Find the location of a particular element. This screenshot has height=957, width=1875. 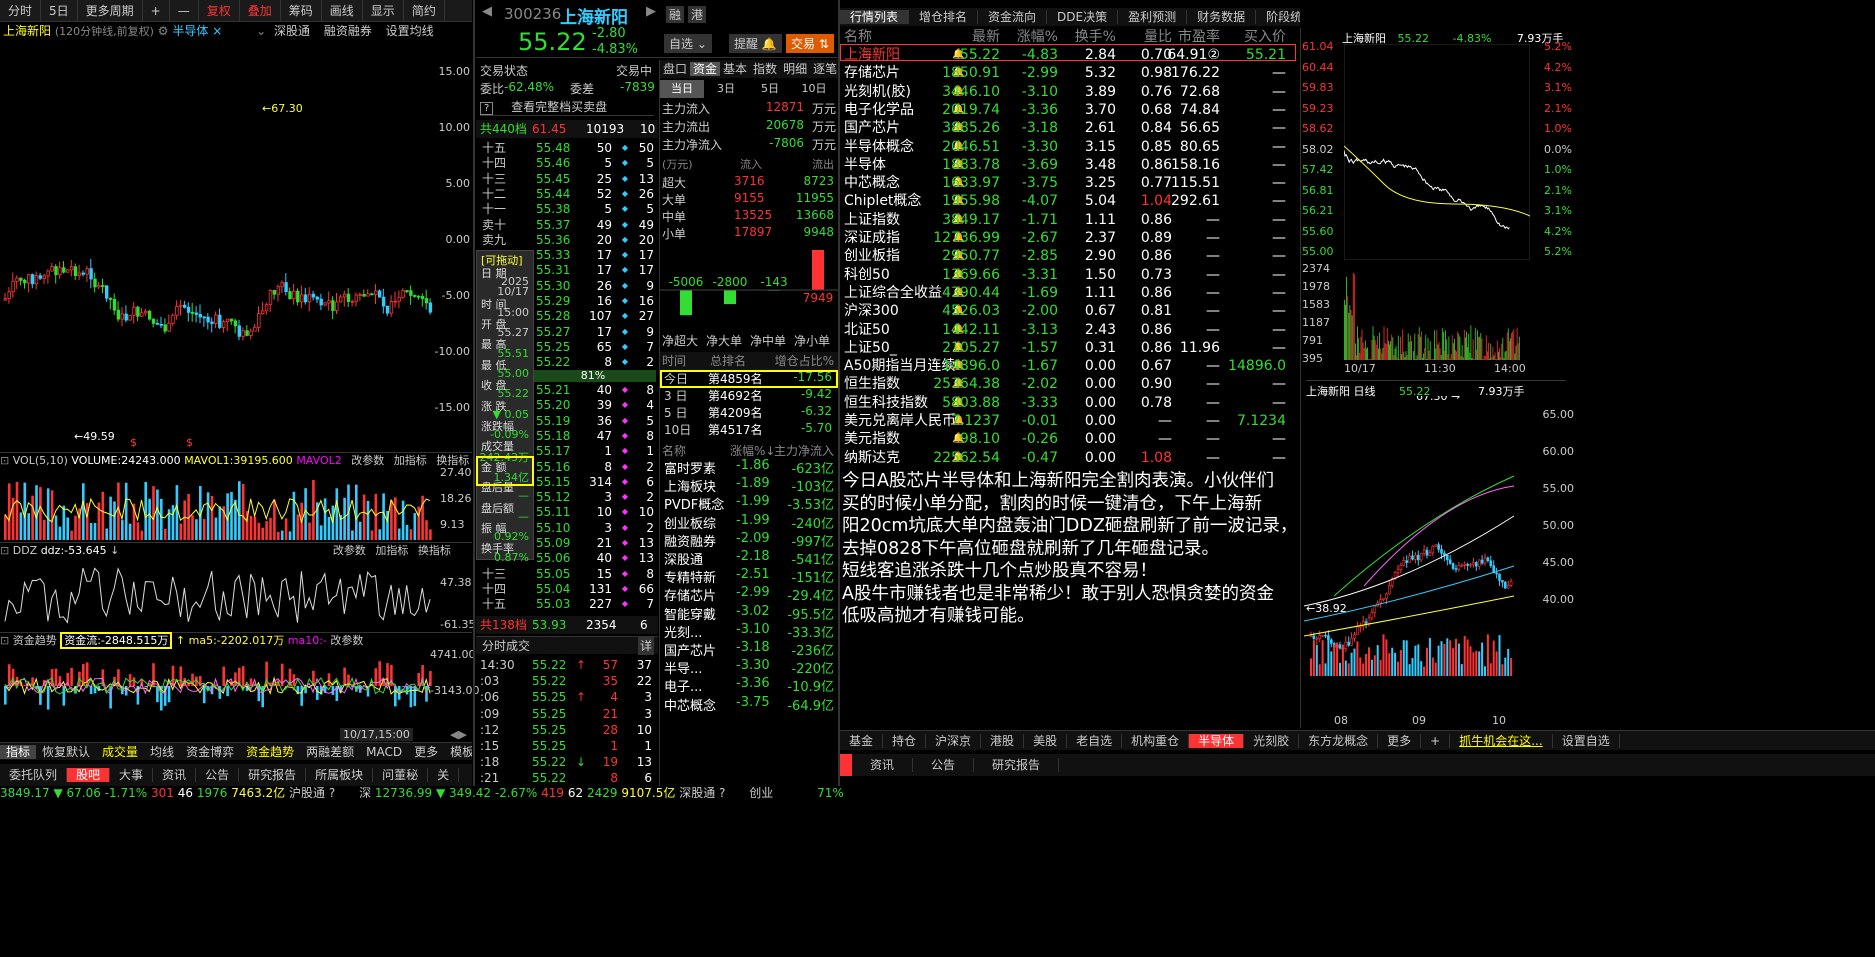

list-tab: 美股 is located at coordinates (1046, 741).